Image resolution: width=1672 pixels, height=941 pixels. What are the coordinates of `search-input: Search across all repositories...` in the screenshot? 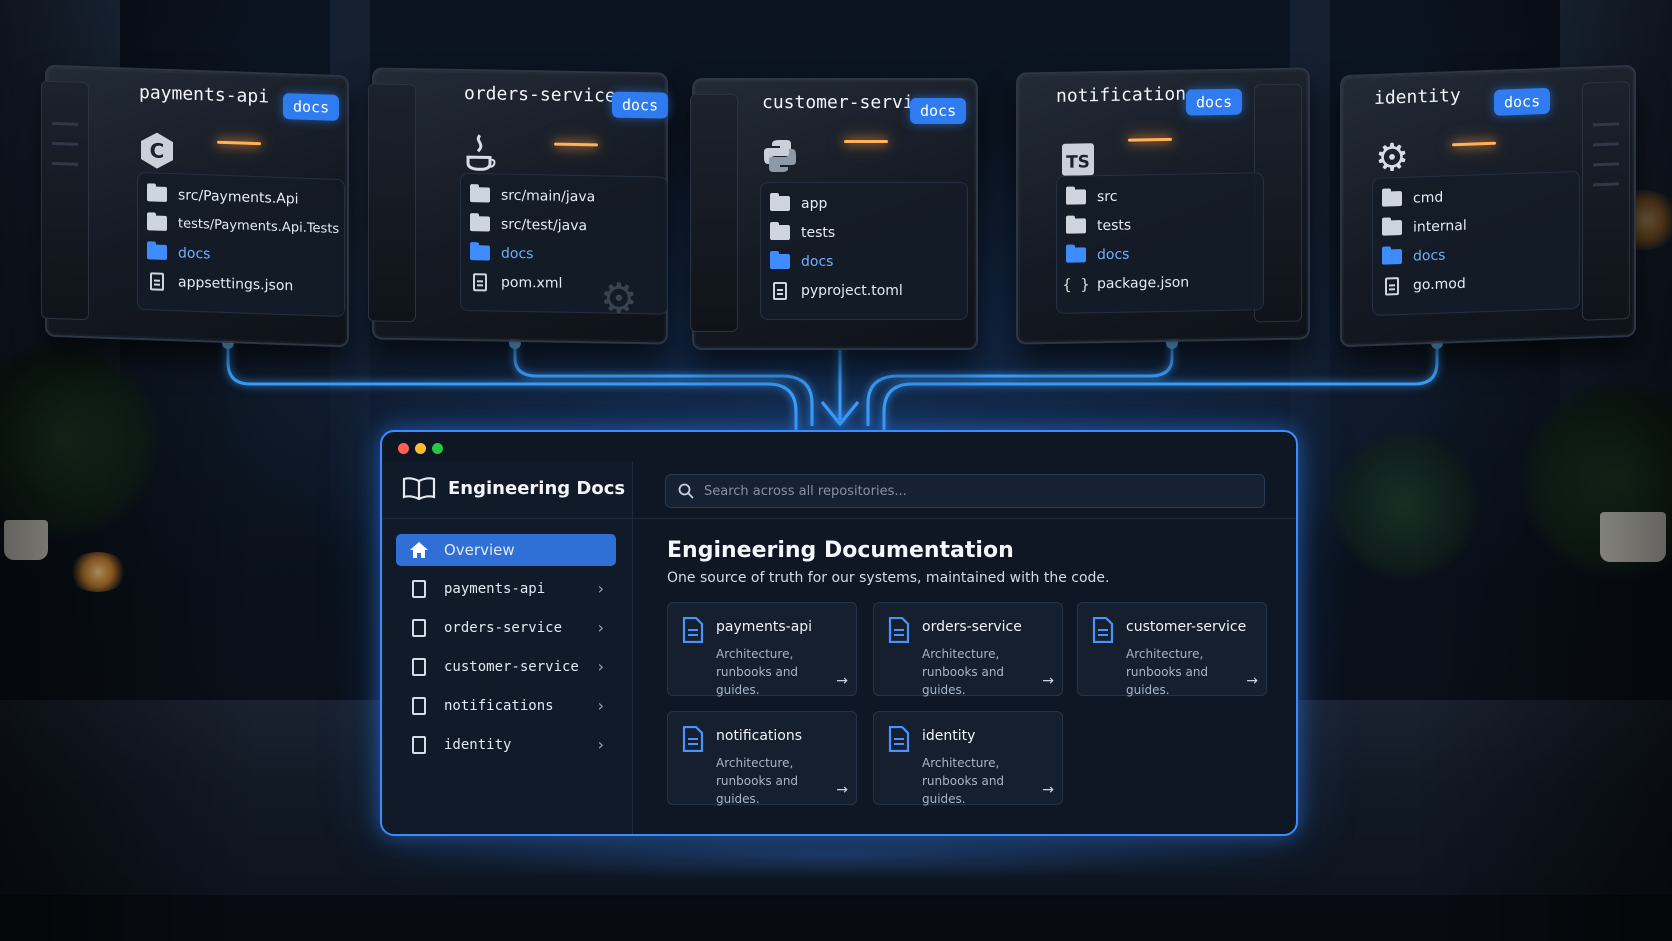 It's located at (965, 491).